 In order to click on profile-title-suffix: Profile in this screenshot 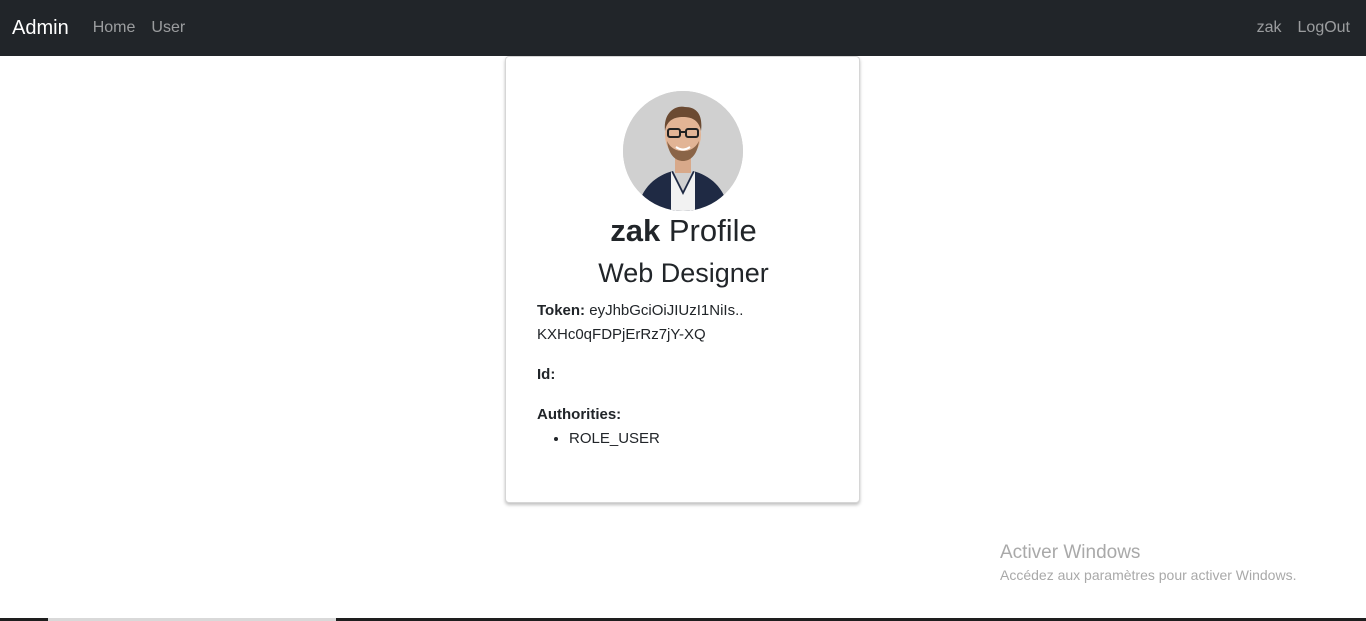, I will do `click(712, 230)`.